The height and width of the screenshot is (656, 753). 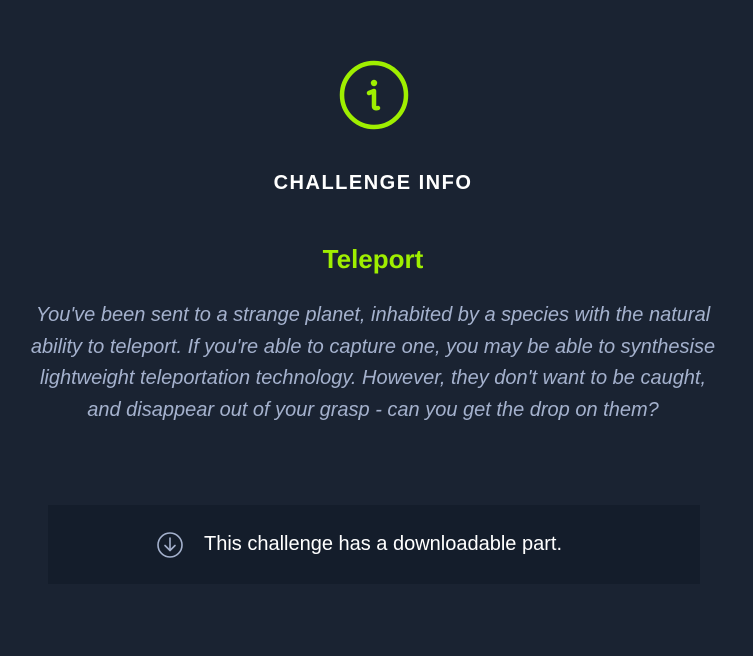 What do you see at coordinates (170, 544) in the screenshot?
I see `download-circle-icon` at bounding box center [170, 544].